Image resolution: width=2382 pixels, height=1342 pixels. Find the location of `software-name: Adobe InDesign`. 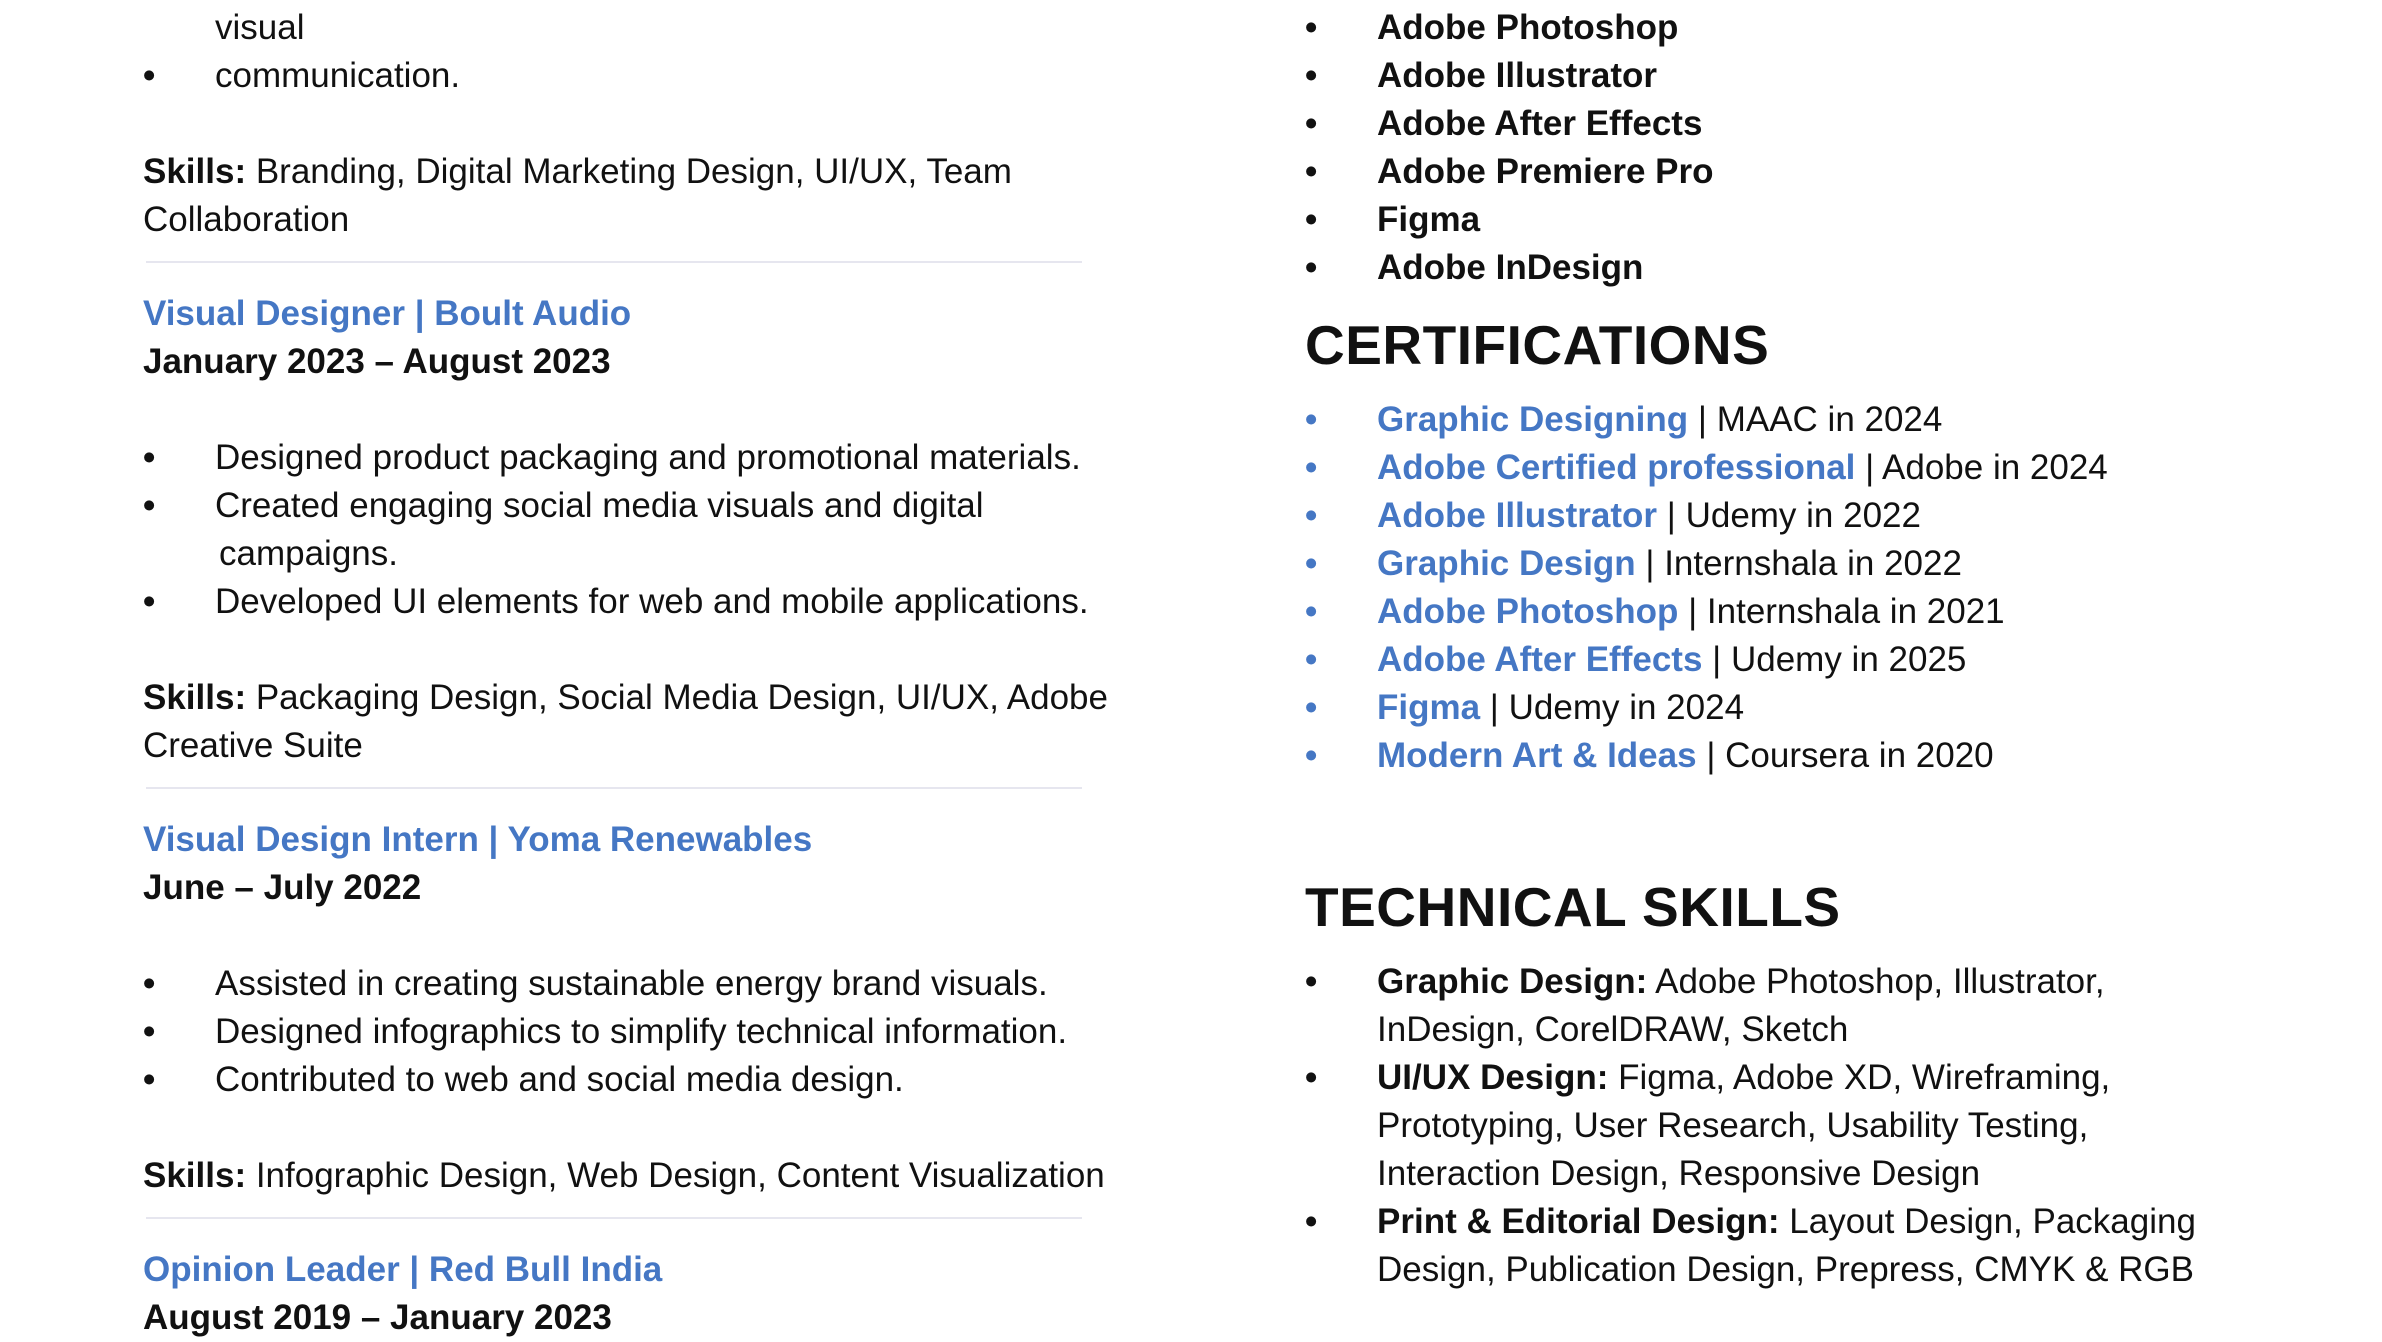

software-name: Adobe InDesign is located at coordinates (1510, 267).